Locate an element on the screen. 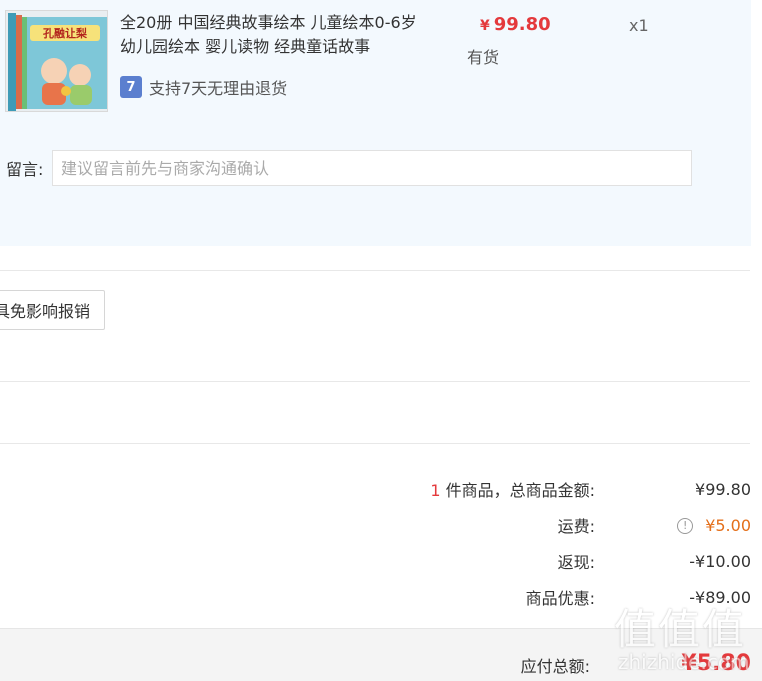 The width and height of the screenshot is (762, 681). return-policy-text: 支持7天无理由退货 is located at coordinates (218, 88).